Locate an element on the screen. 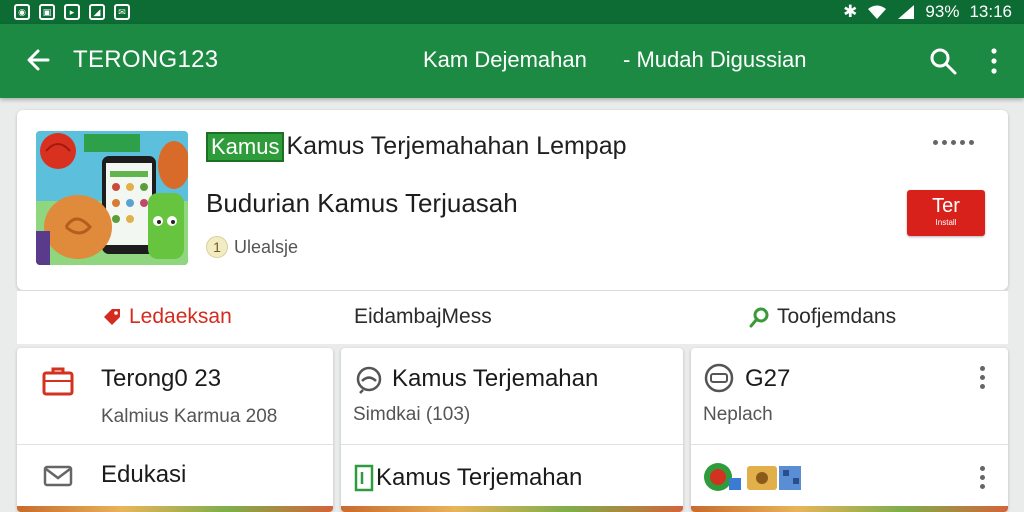 This screenshot has height=512, width=1024. category-tabs: Ledaeksan EidambajMess Toofjemdans is located at coordinates (512, 317).